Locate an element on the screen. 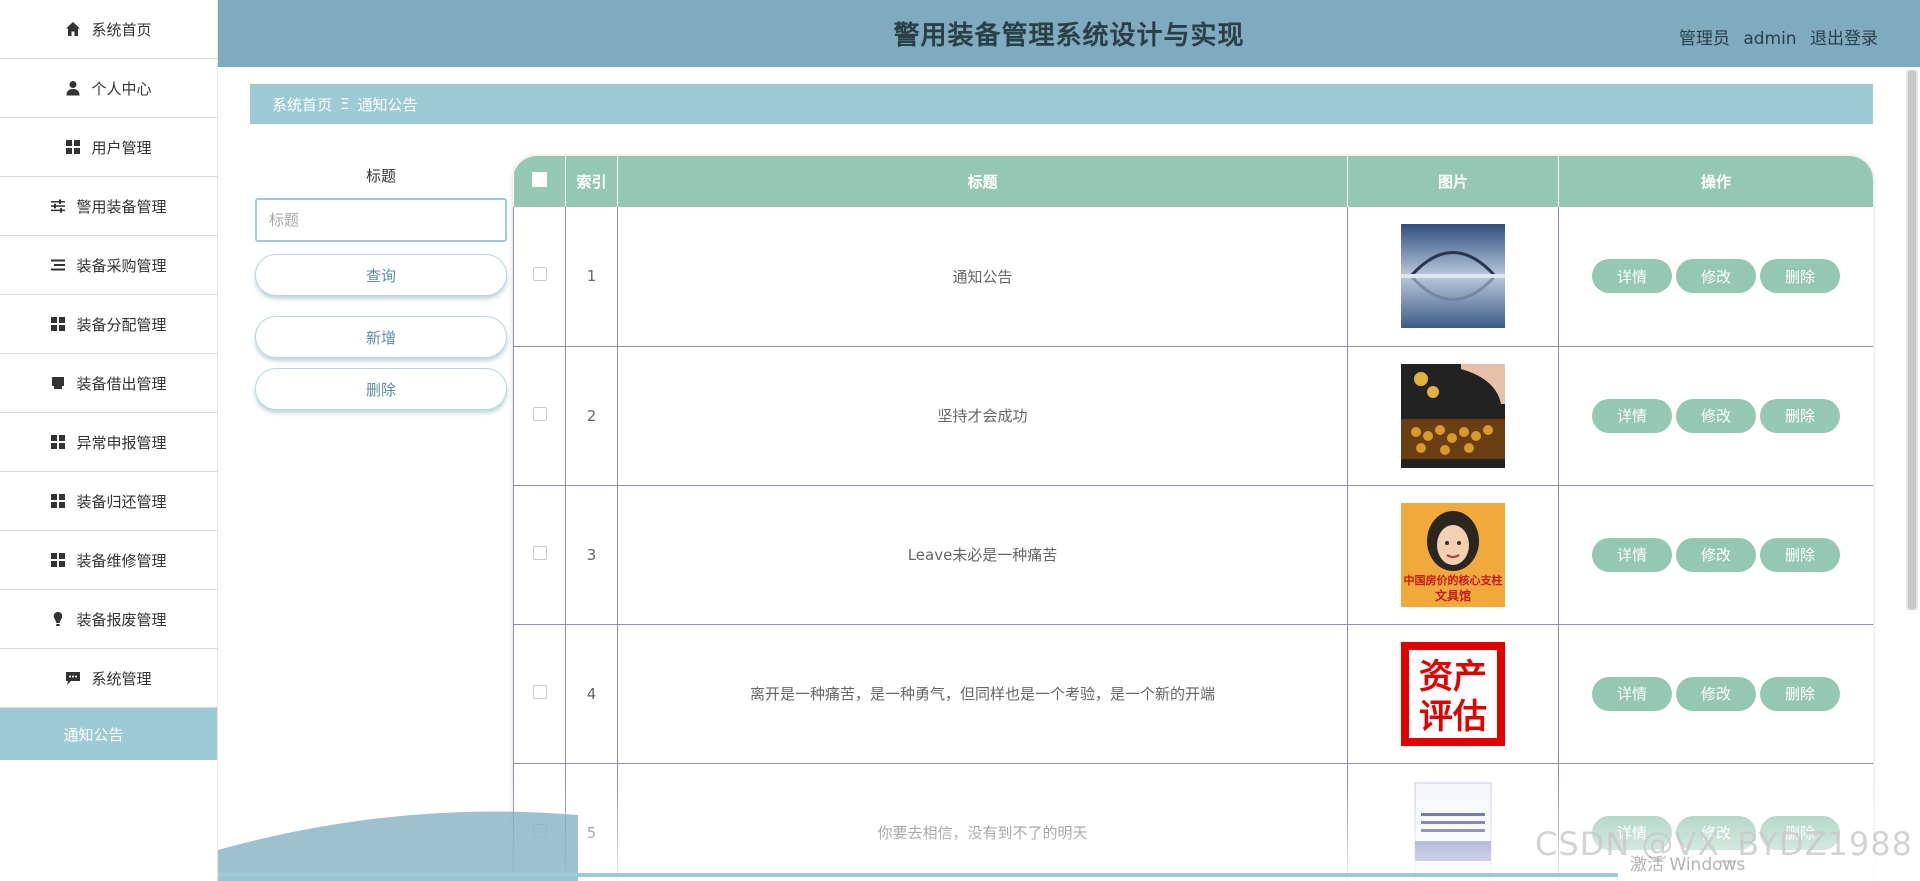 This screenshot has width=1920, height=881. sidebar-item-label: 装备借出管理 is located at coordinates (121, 383).